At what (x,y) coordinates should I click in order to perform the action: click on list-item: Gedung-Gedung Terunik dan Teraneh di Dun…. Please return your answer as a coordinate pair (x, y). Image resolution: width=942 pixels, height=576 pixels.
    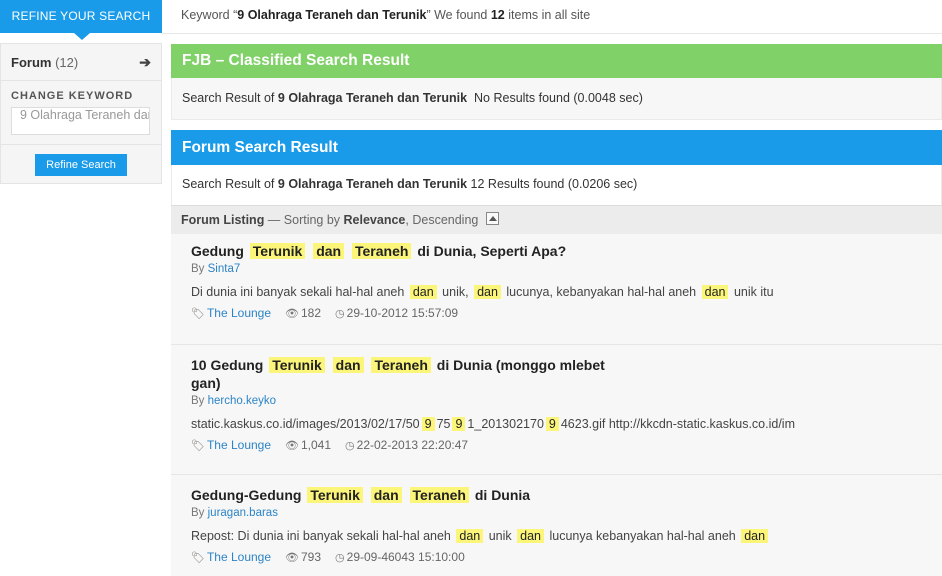
    Looking at the image, I should click on (556, 525).